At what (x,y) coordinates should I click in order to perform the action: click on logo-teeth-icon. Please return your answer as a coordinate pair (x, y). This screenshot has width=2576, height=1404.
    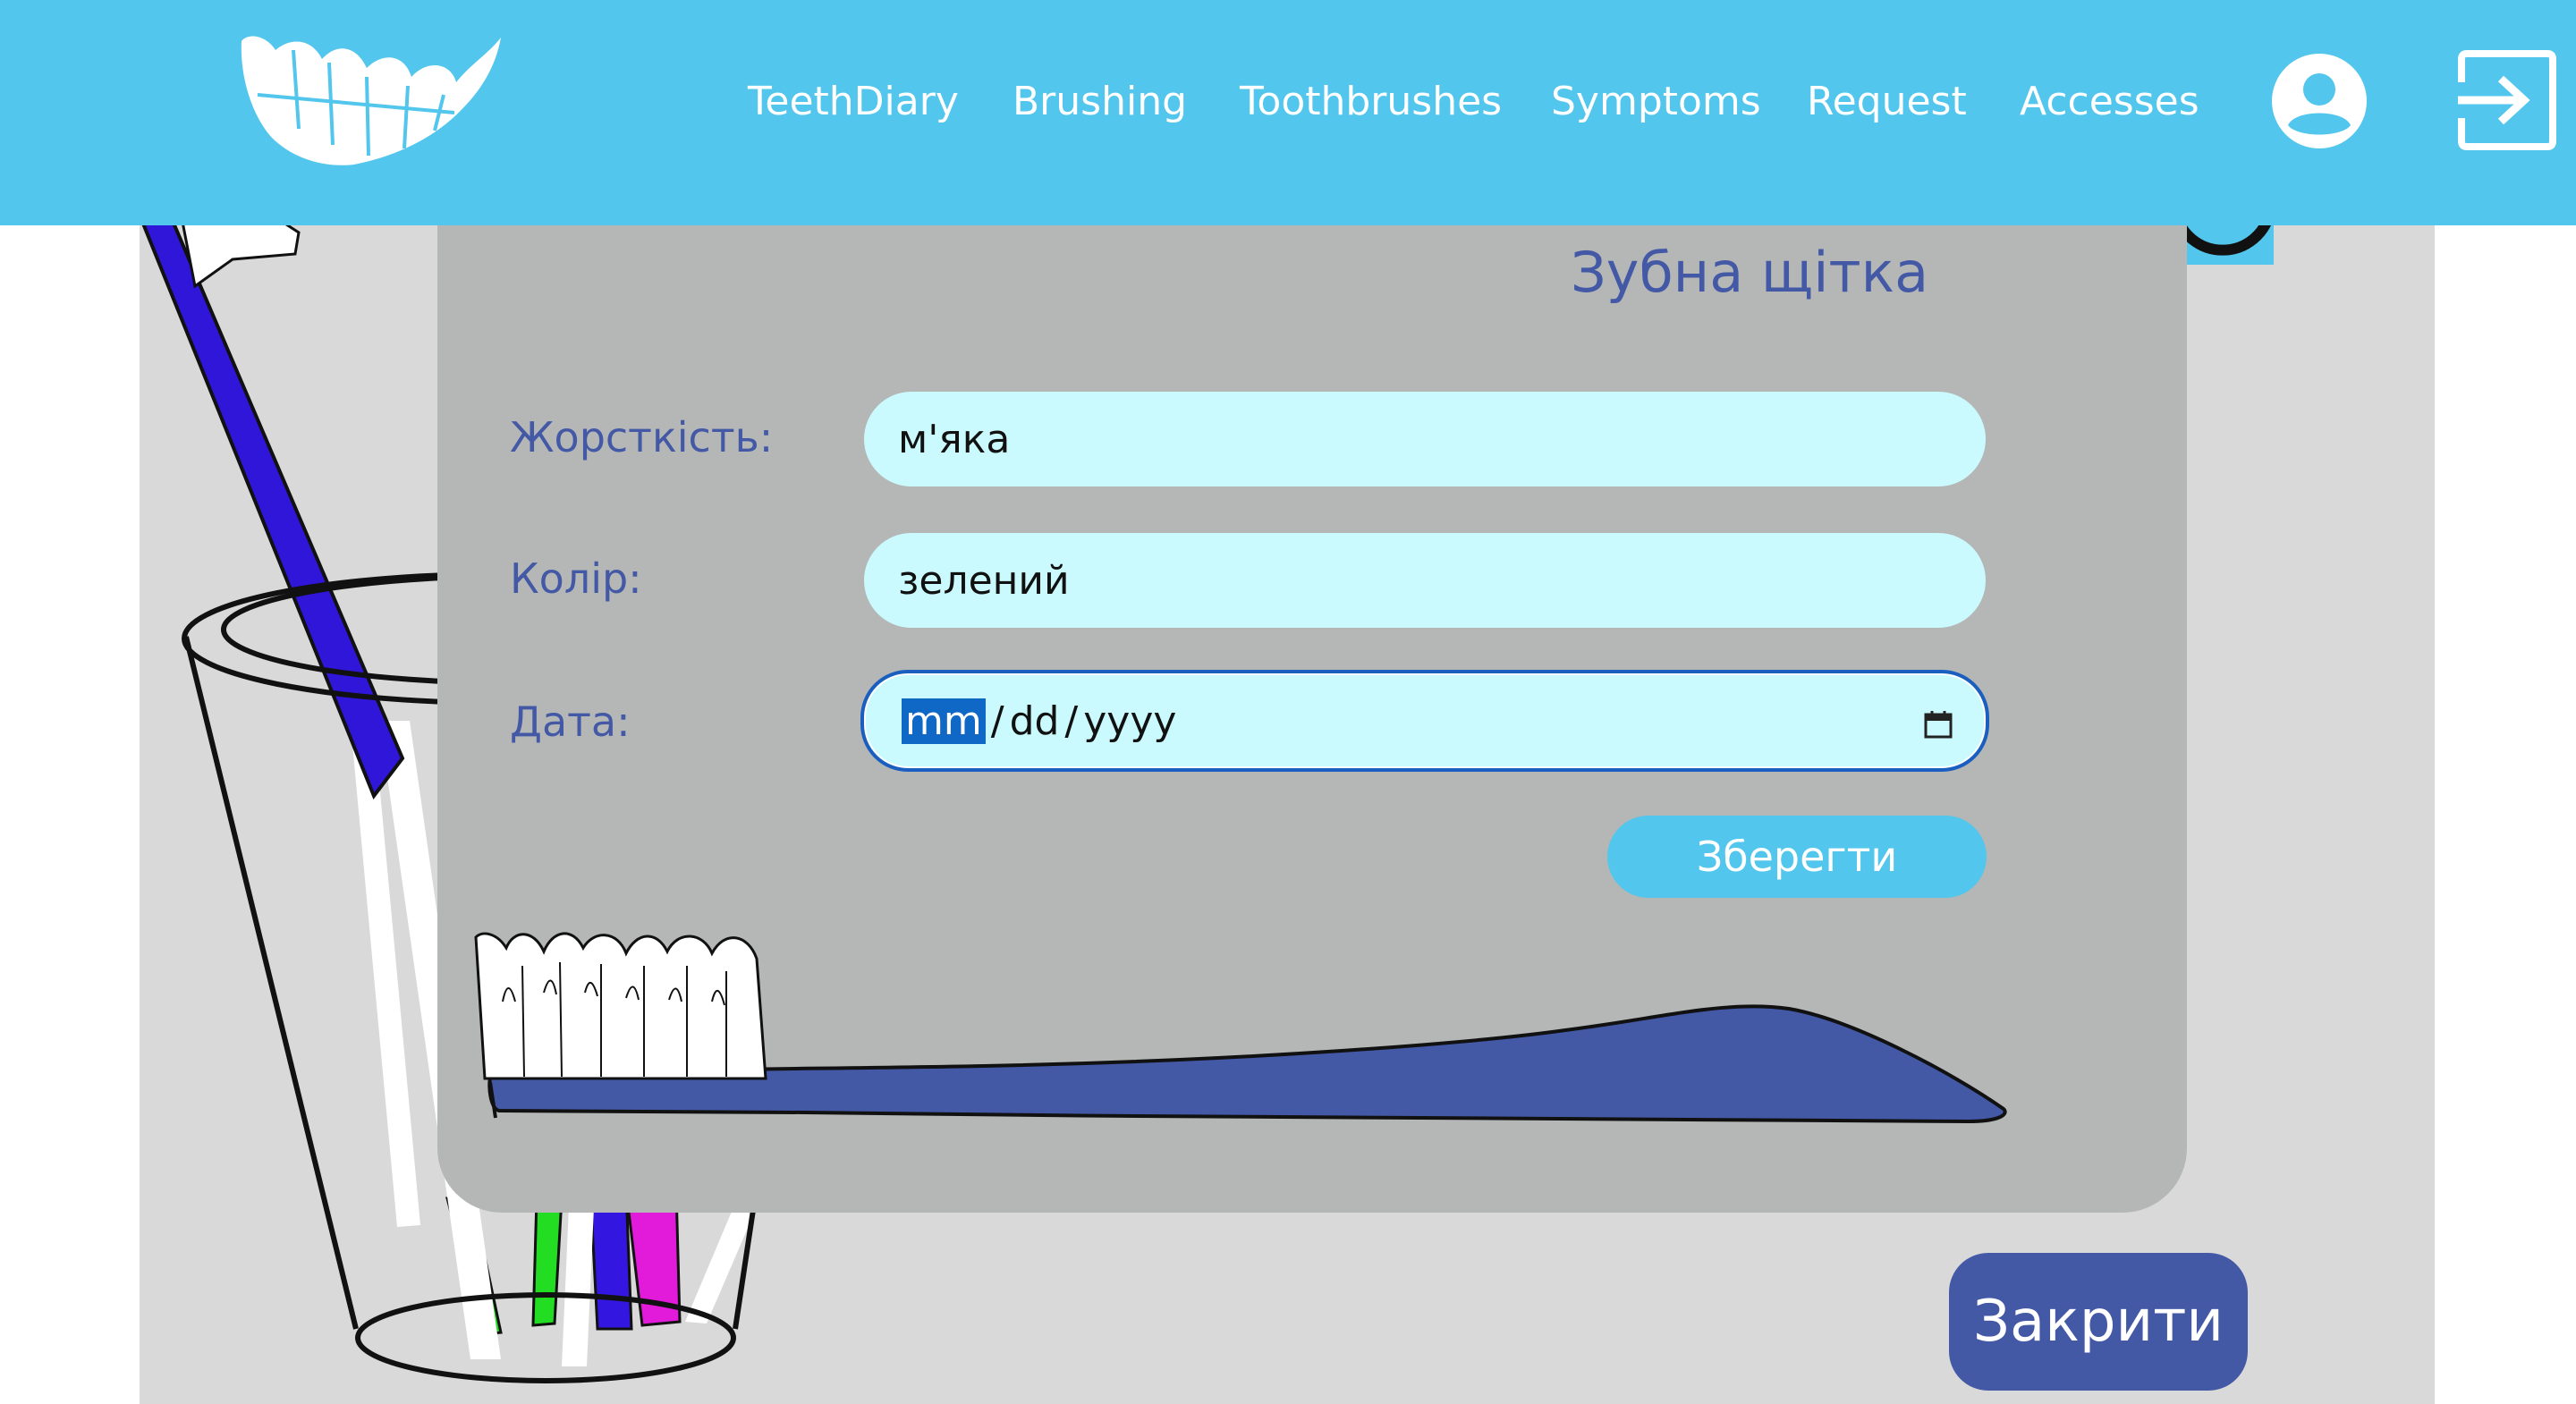
    Looking at the image, I should click on (370, 99).